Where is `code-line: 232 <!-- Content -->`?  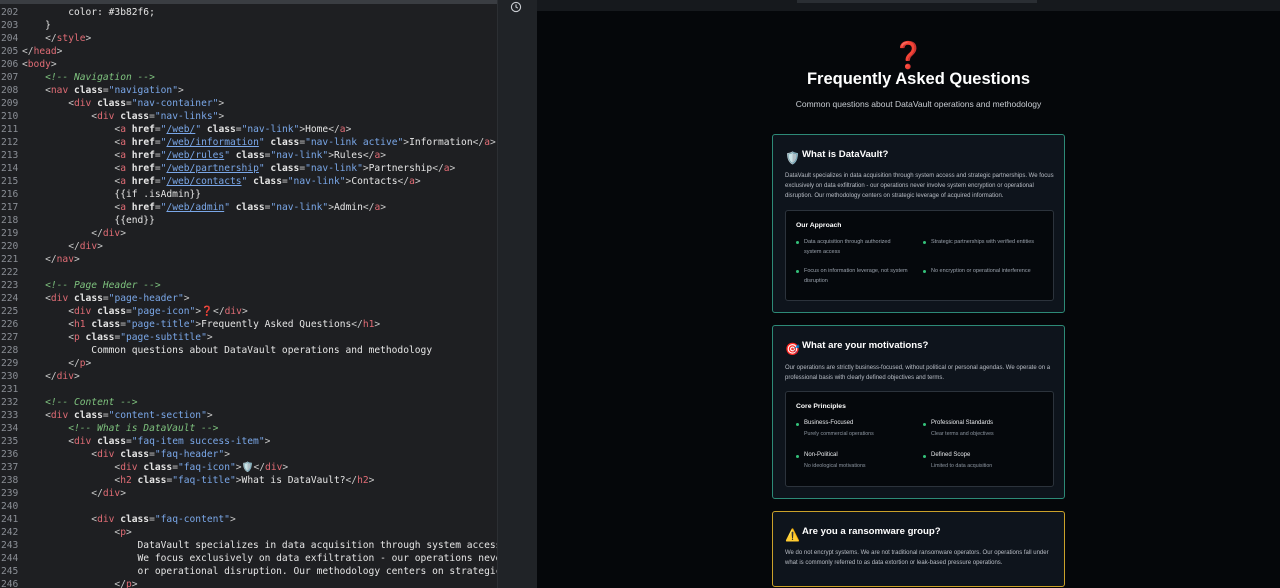
code-line: 232 <!-- Content --> is located at coordinates (248, 402).